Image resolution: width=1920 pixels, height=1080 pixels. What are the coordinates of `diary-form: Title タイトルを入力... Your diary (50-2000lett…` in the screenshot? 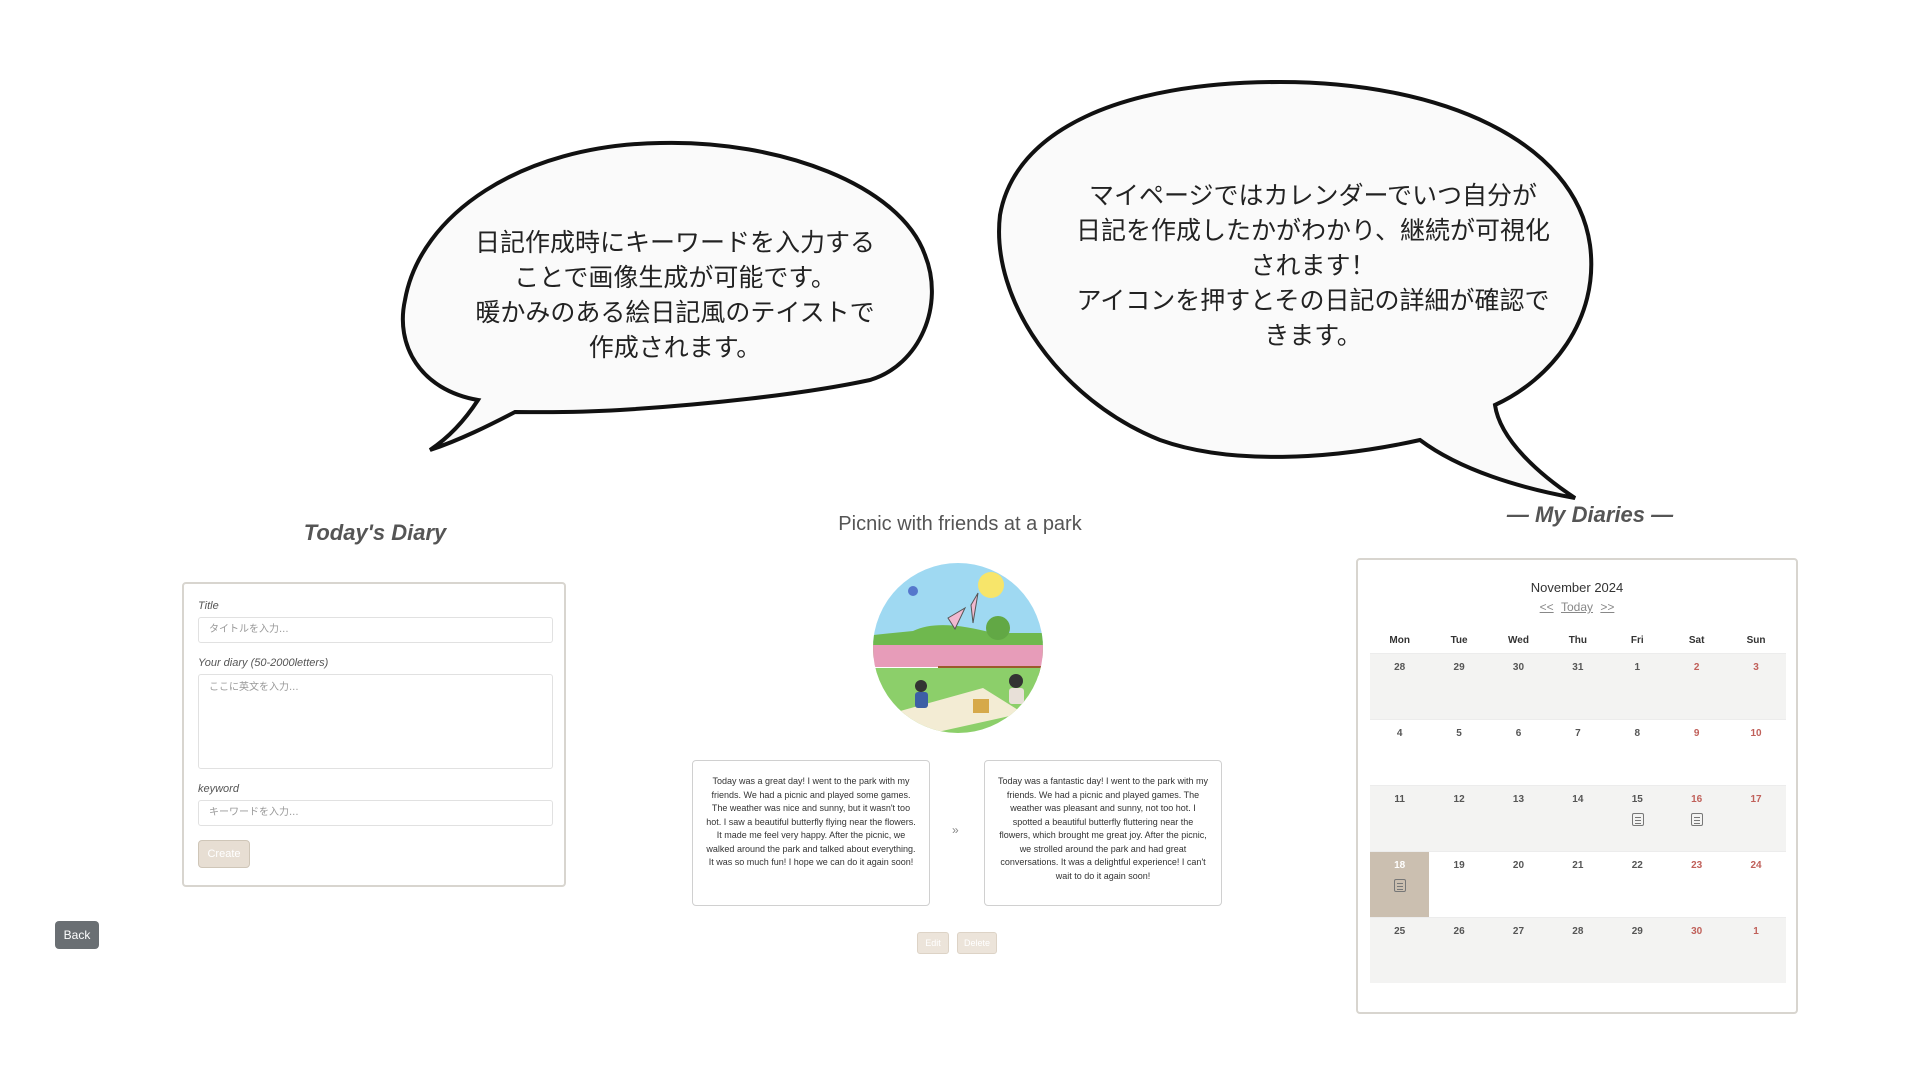 It's located at (374, 734).